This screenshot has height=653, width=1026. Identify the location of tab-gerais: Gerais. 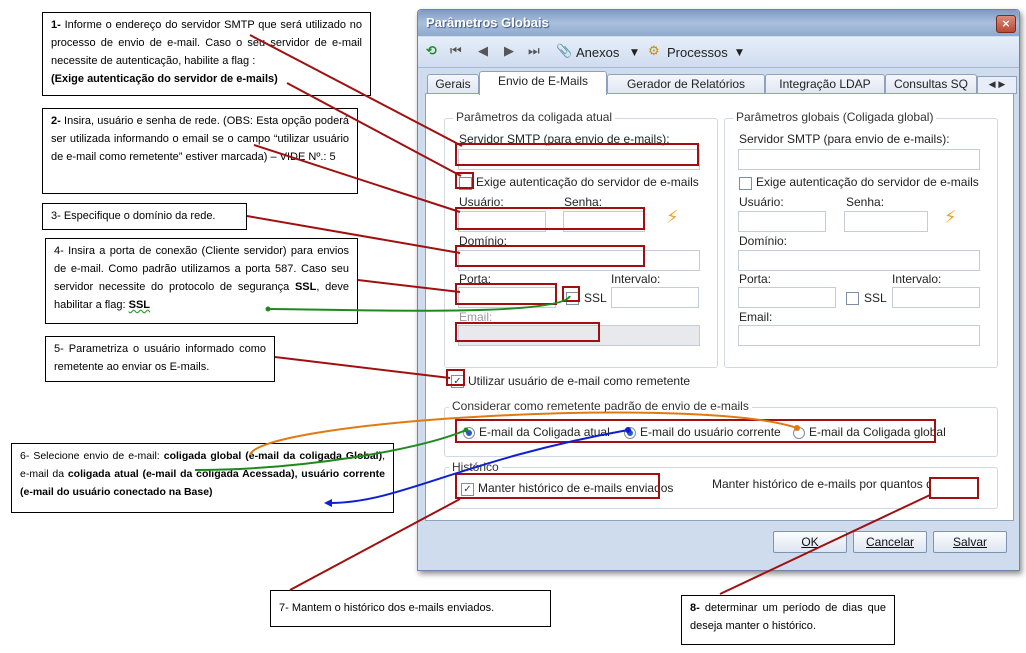
(453, 84).